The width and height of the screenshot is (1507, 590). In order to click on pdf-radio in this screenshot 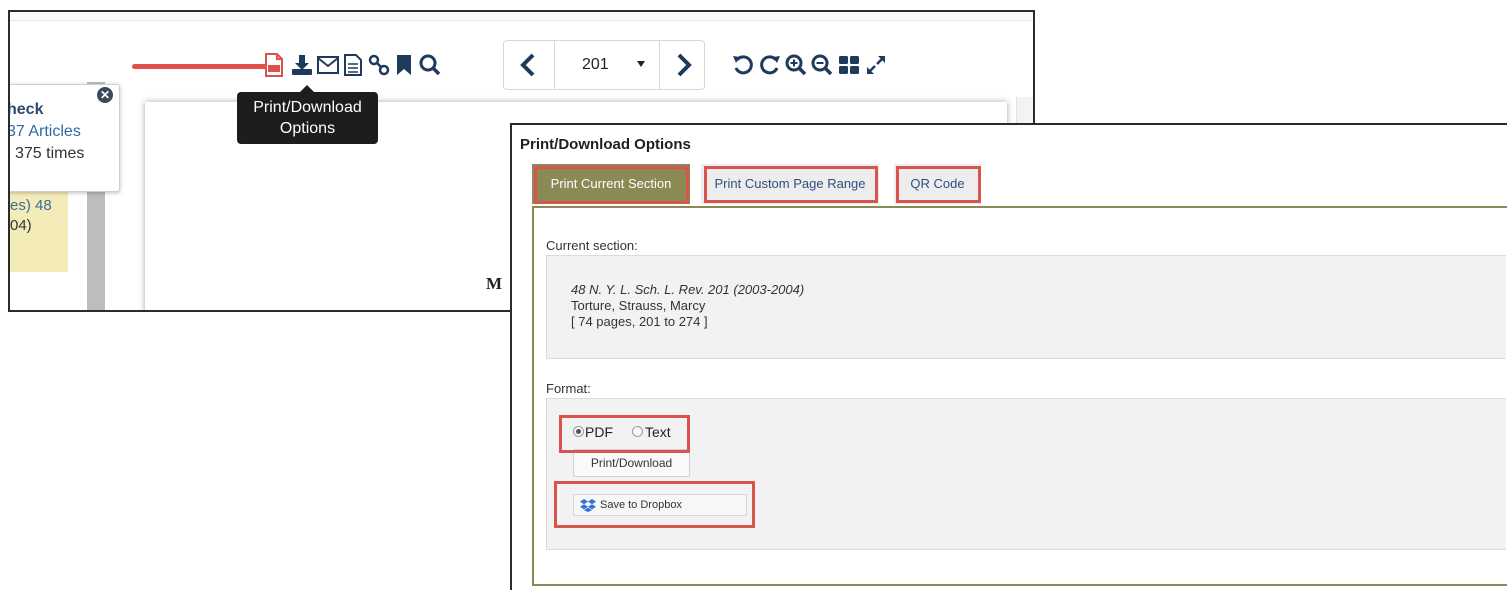, I will do `click(578, 431)`.